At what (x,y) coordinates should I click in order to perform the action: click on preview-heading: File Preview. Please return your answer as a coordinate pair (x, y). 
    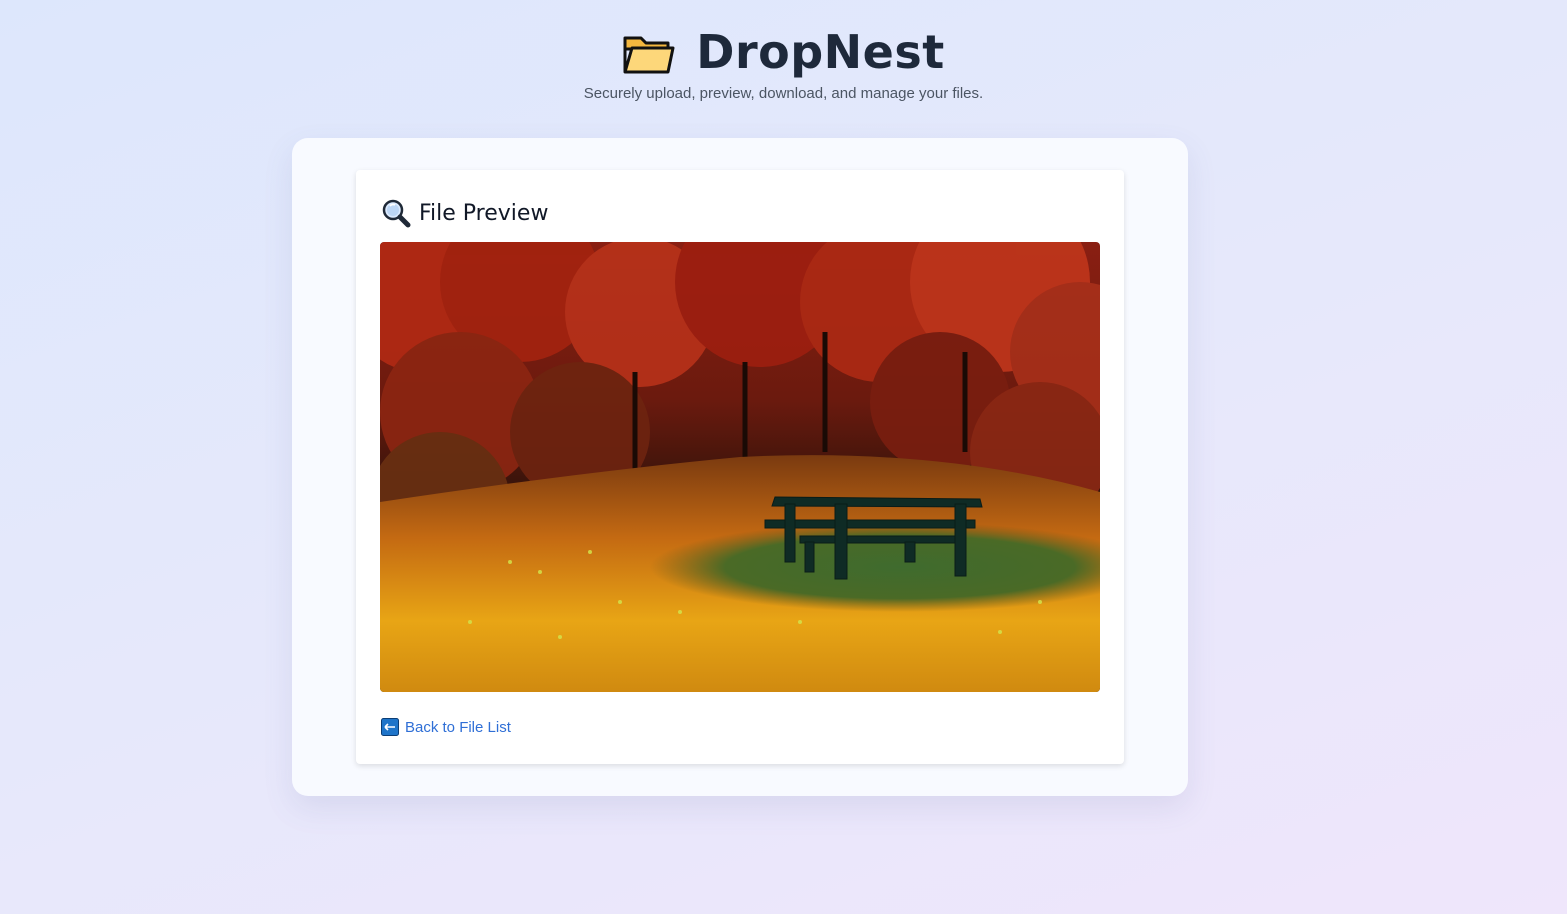
    Looking at the image, I should click on (464, 213).